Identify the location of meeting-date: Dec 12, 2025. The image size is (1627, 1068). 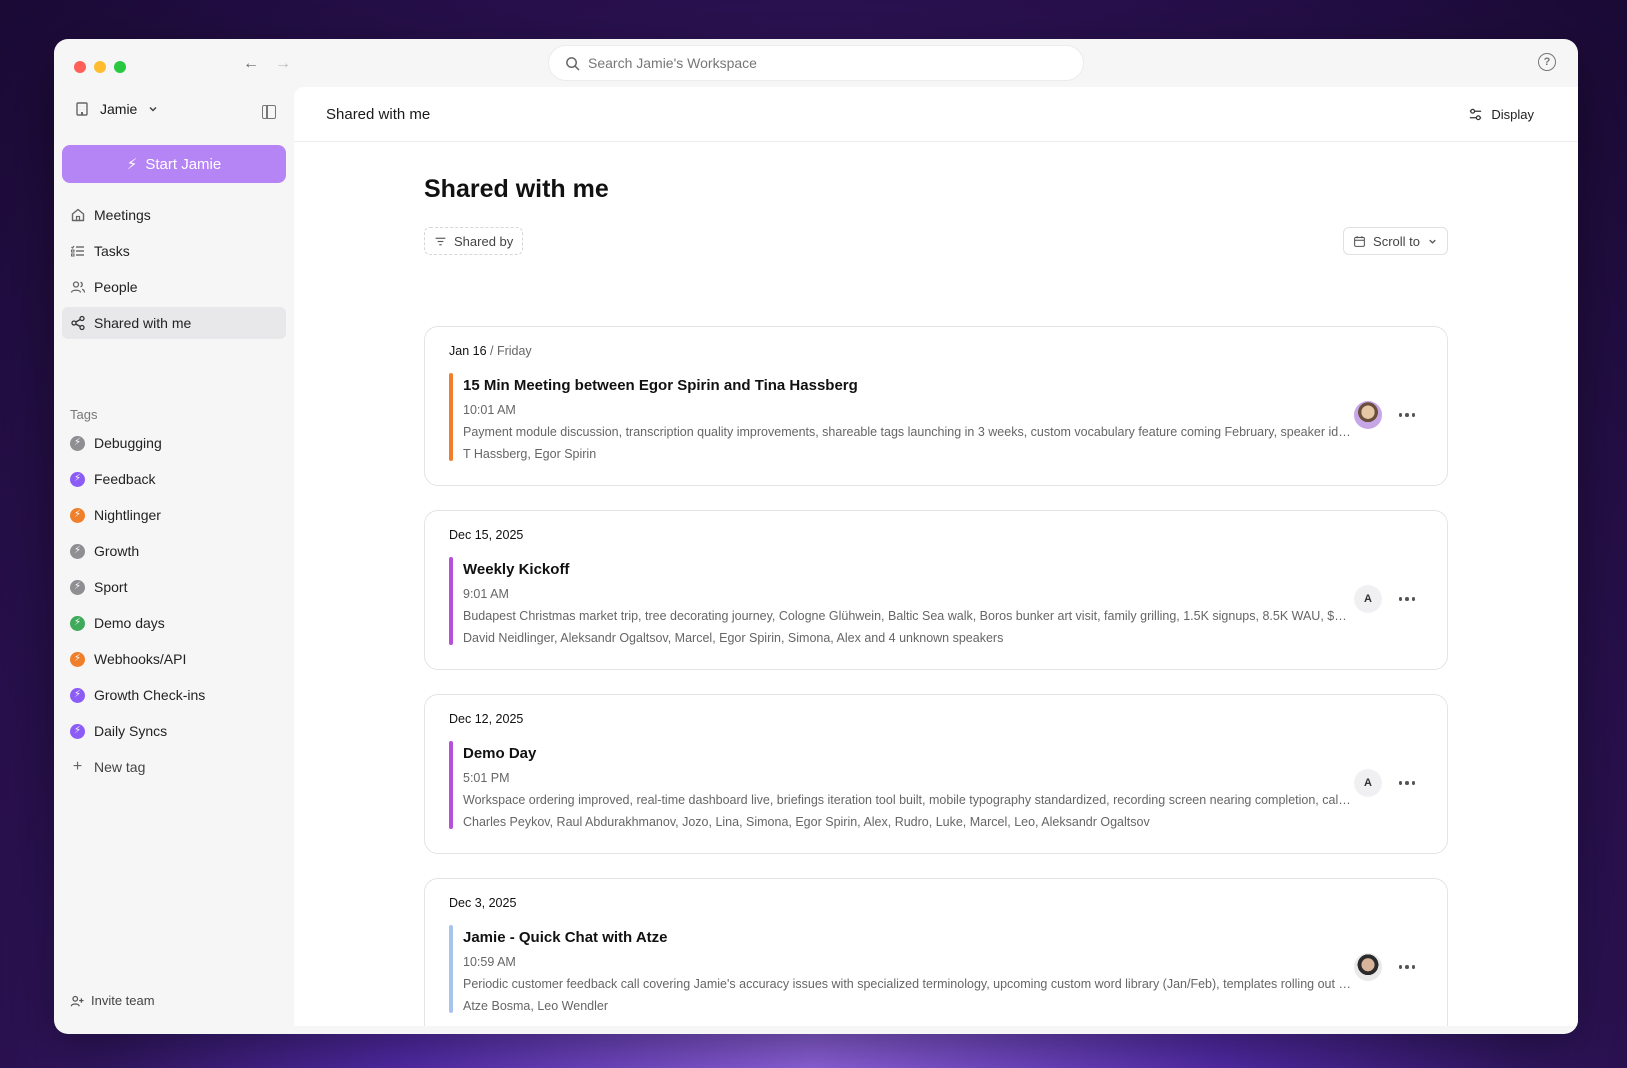
(486, 719).